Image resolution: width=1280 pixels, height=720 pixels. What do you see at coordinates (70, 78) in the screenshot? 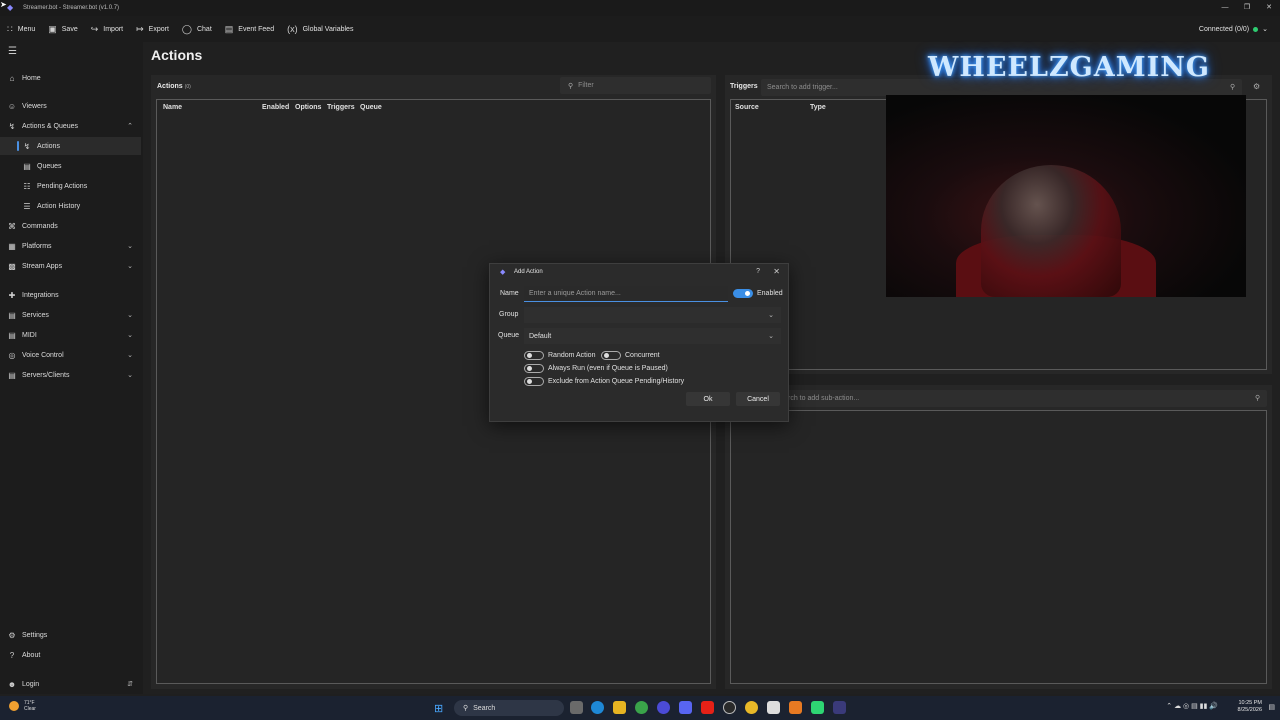
I see `sidebar-item-home: ⌂ Home` at bounding box center [70, 78].